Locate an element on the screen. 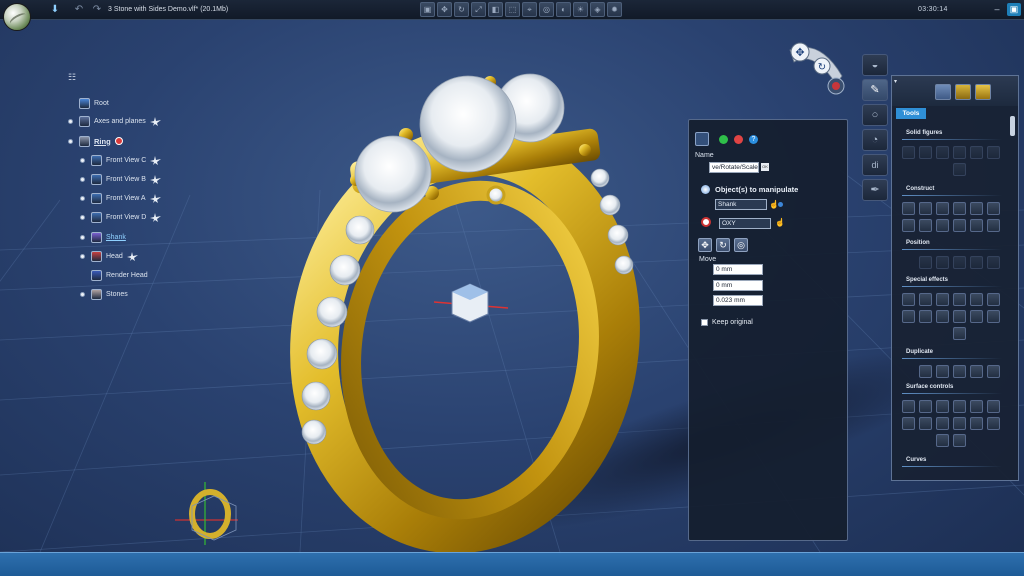 This screenshot has width=1024, height=576. hide-tool-icon: ◐ is located at coordinates (563, 9).